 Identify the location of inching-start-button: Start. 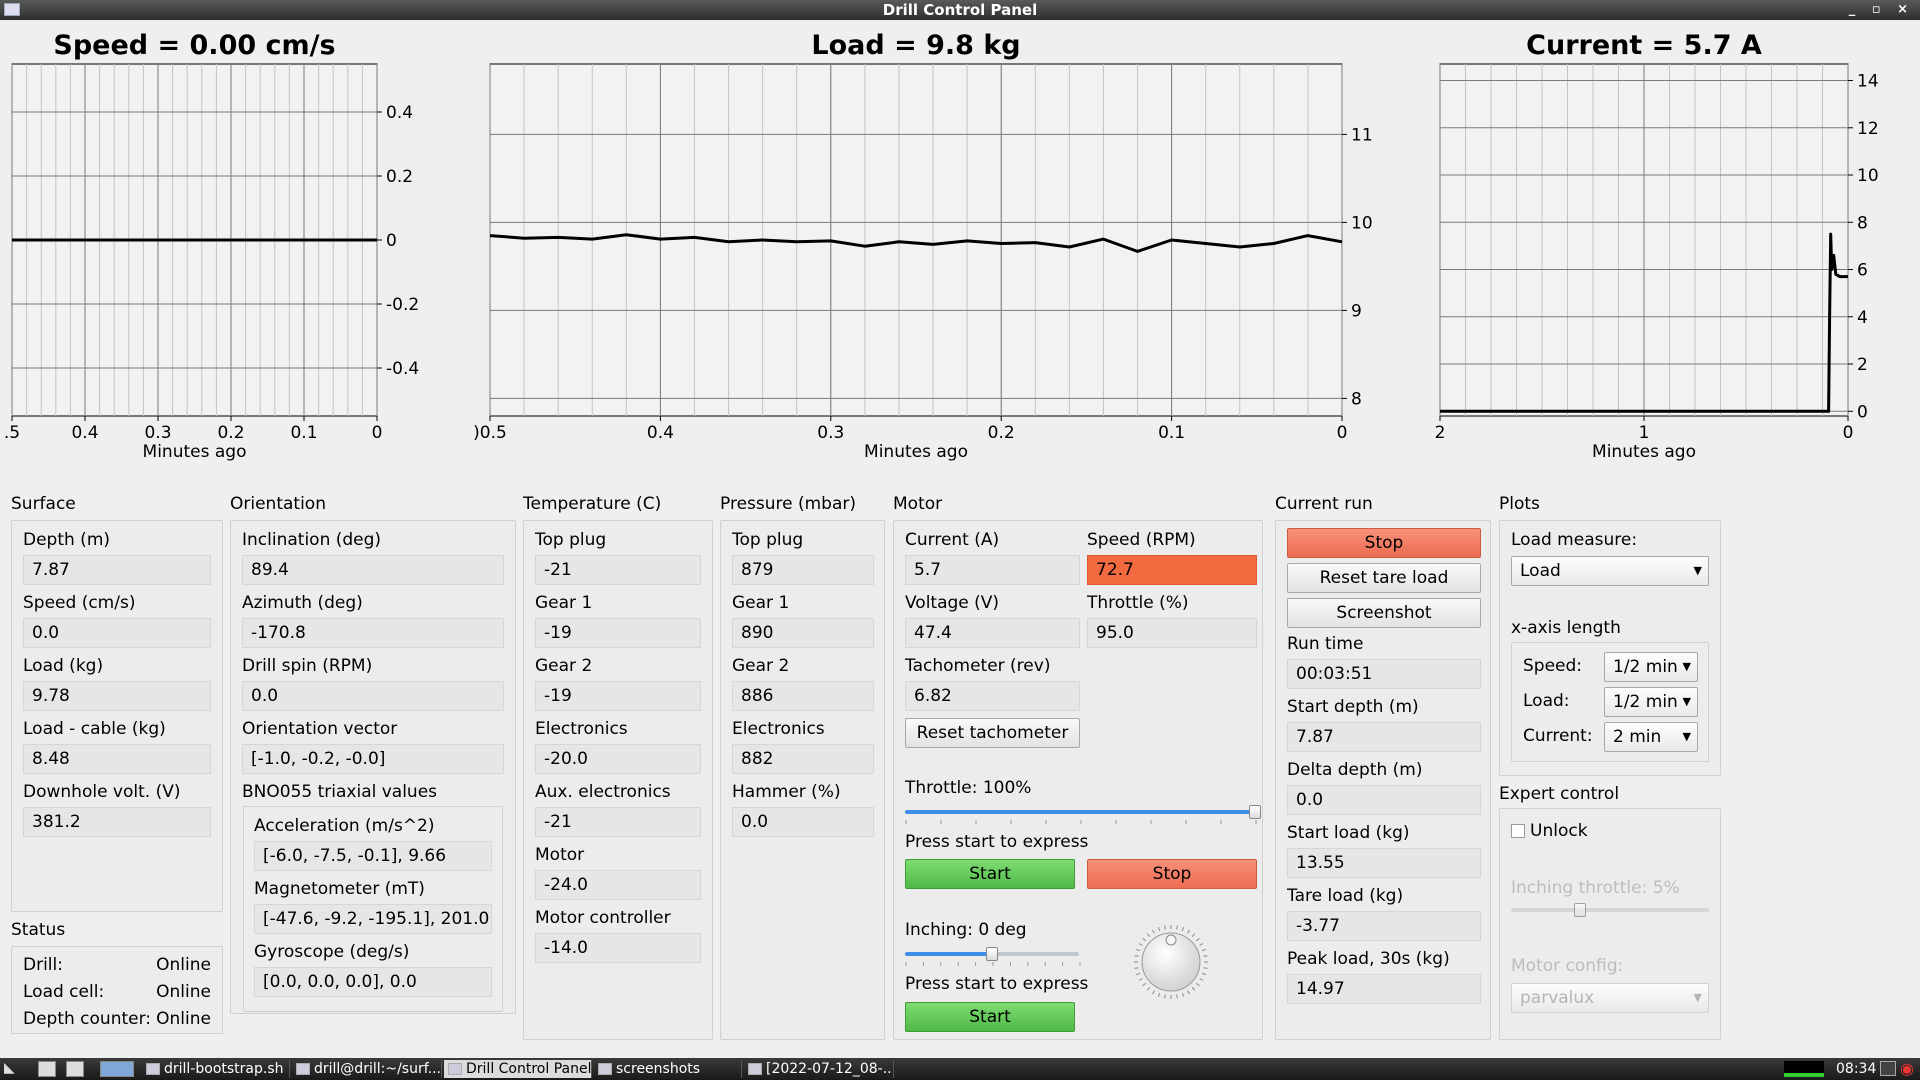
(990, 1017).